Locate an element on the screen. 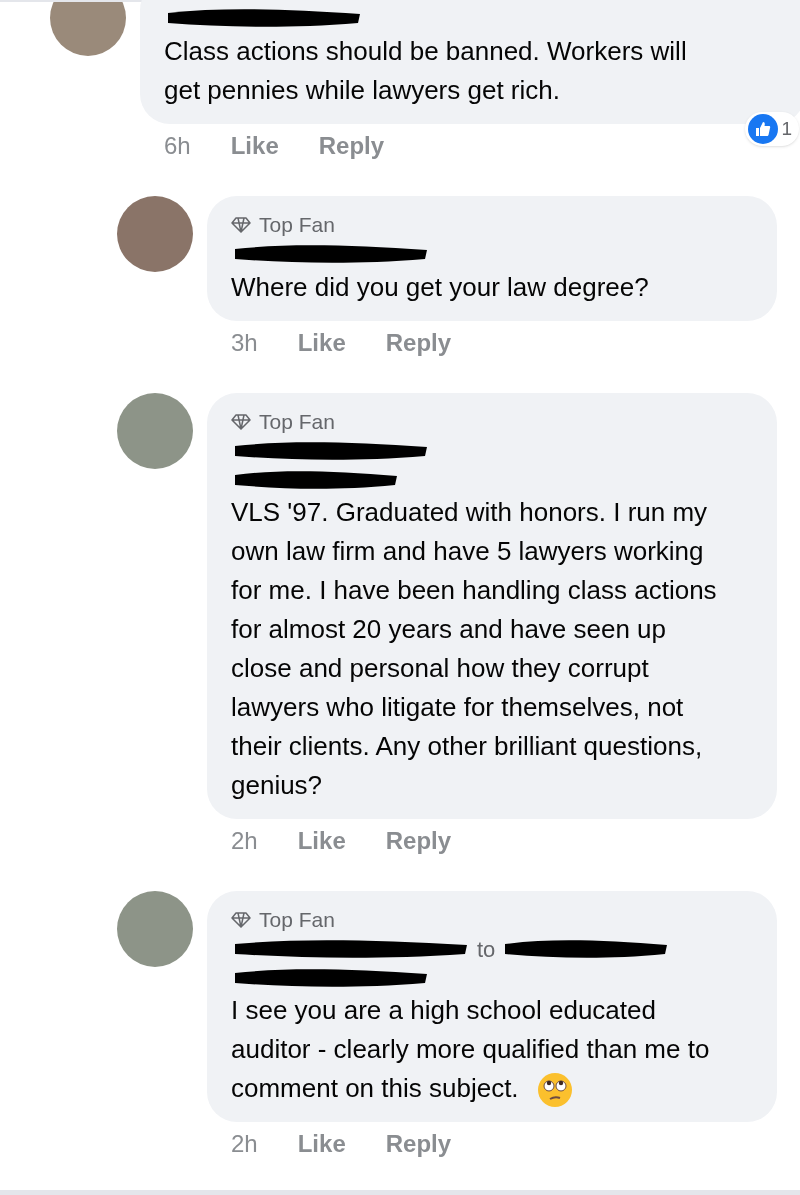 This screenshot has height=1195, width=800. comment-text: Where did you get your law degree? is located at coordinates (440, 287).